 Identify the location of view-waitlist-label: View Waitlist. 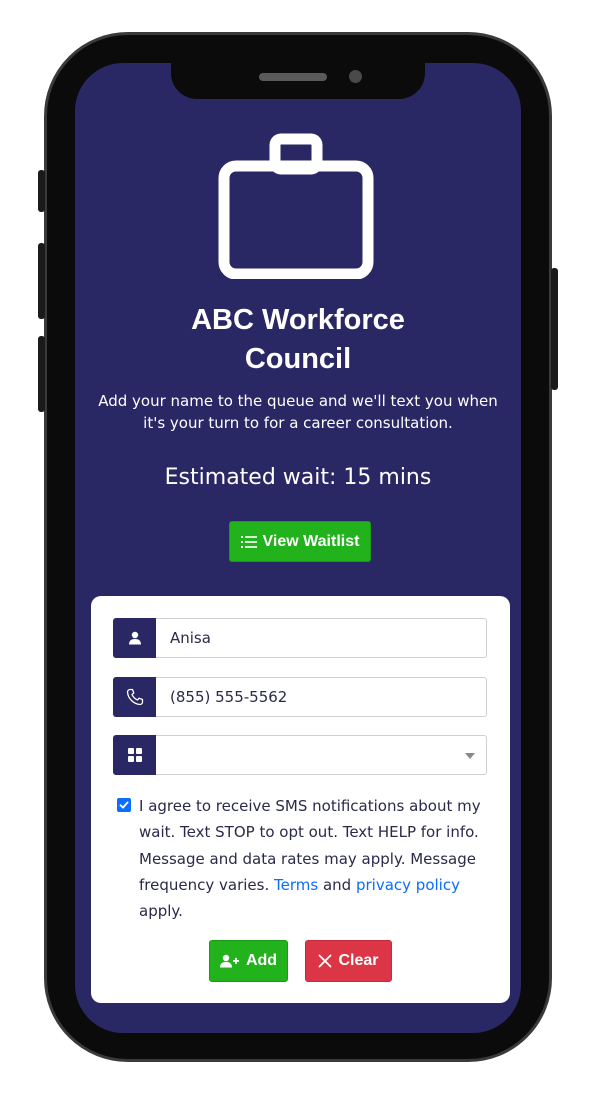
(311, 541).